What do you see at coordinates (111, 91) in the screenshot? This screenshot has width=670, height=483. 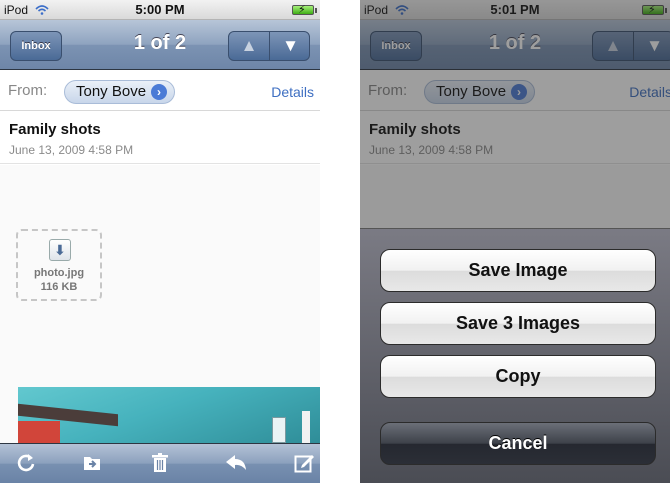 I see `sender-name: Tony Bove` at bounding box center [111, 91].